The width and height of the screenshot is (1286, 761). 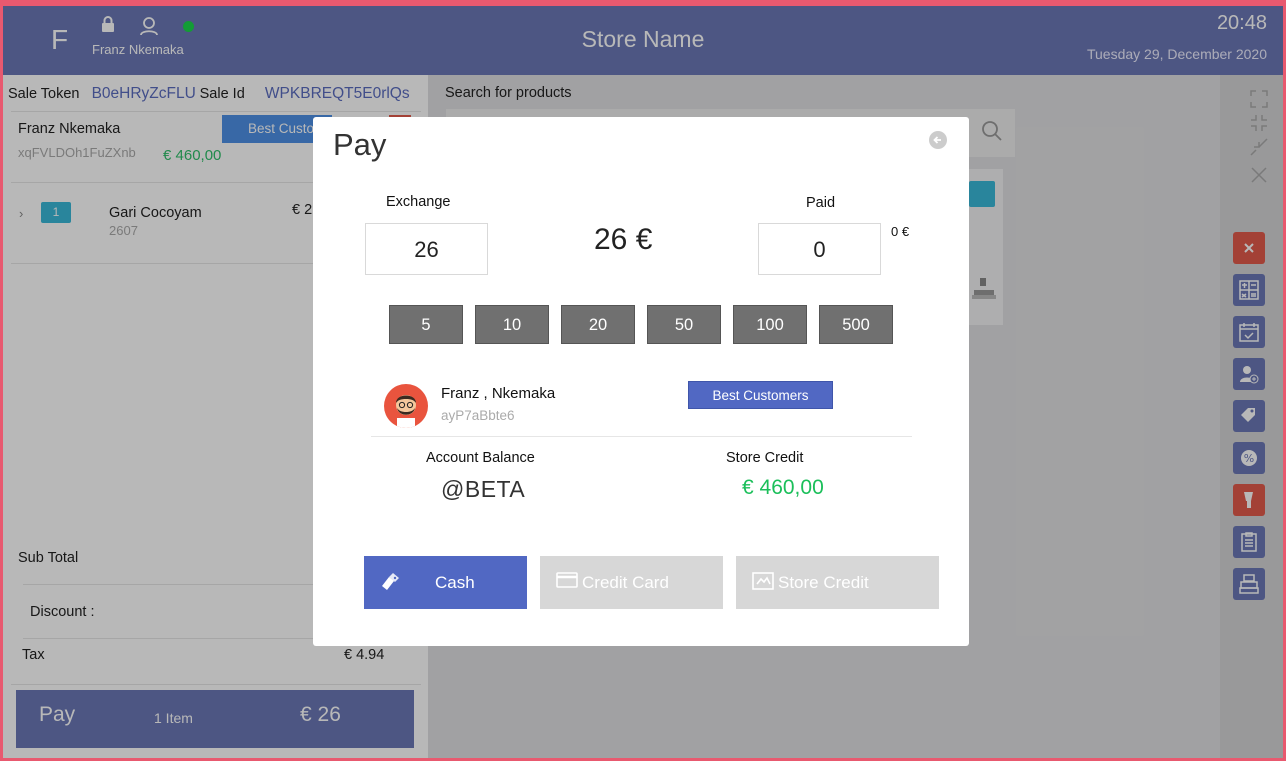 What do you see at coordinates (480, 458) in the screenshot?
I see `account-balance-label: Account Balance` at bounding box center [480, 458].